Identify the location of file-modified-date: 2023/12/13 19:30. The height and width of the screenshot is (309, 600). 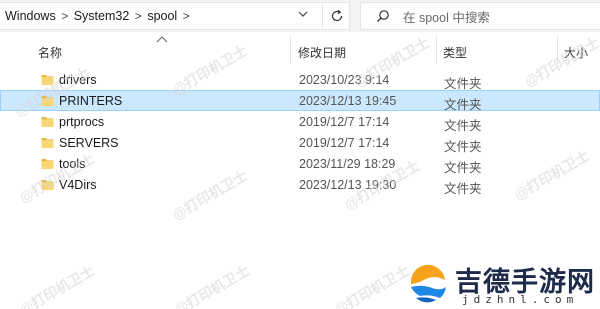
(348, 185).